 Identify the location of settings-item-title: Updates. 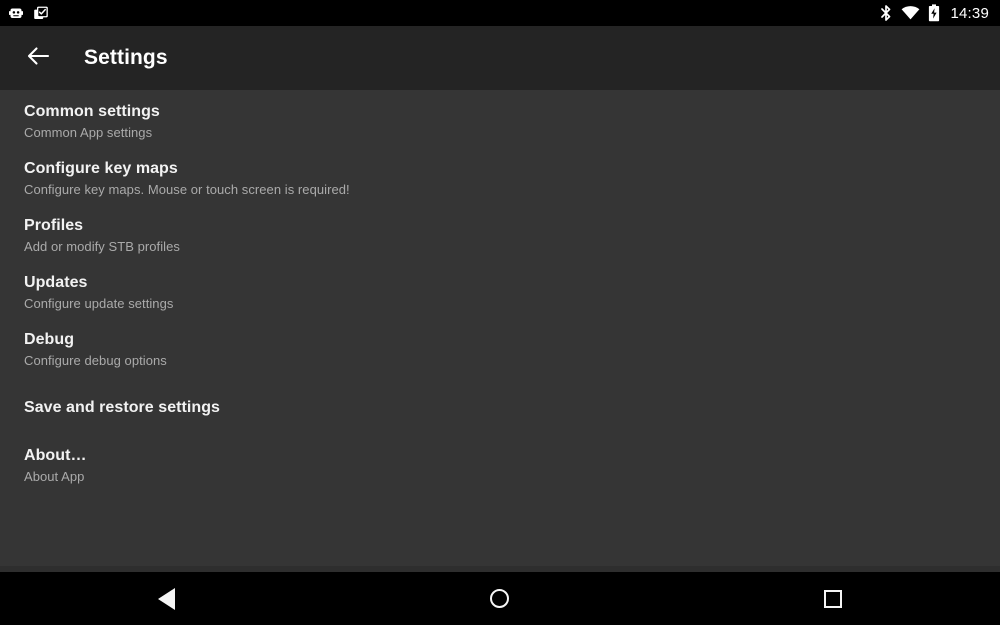
(56, 282).